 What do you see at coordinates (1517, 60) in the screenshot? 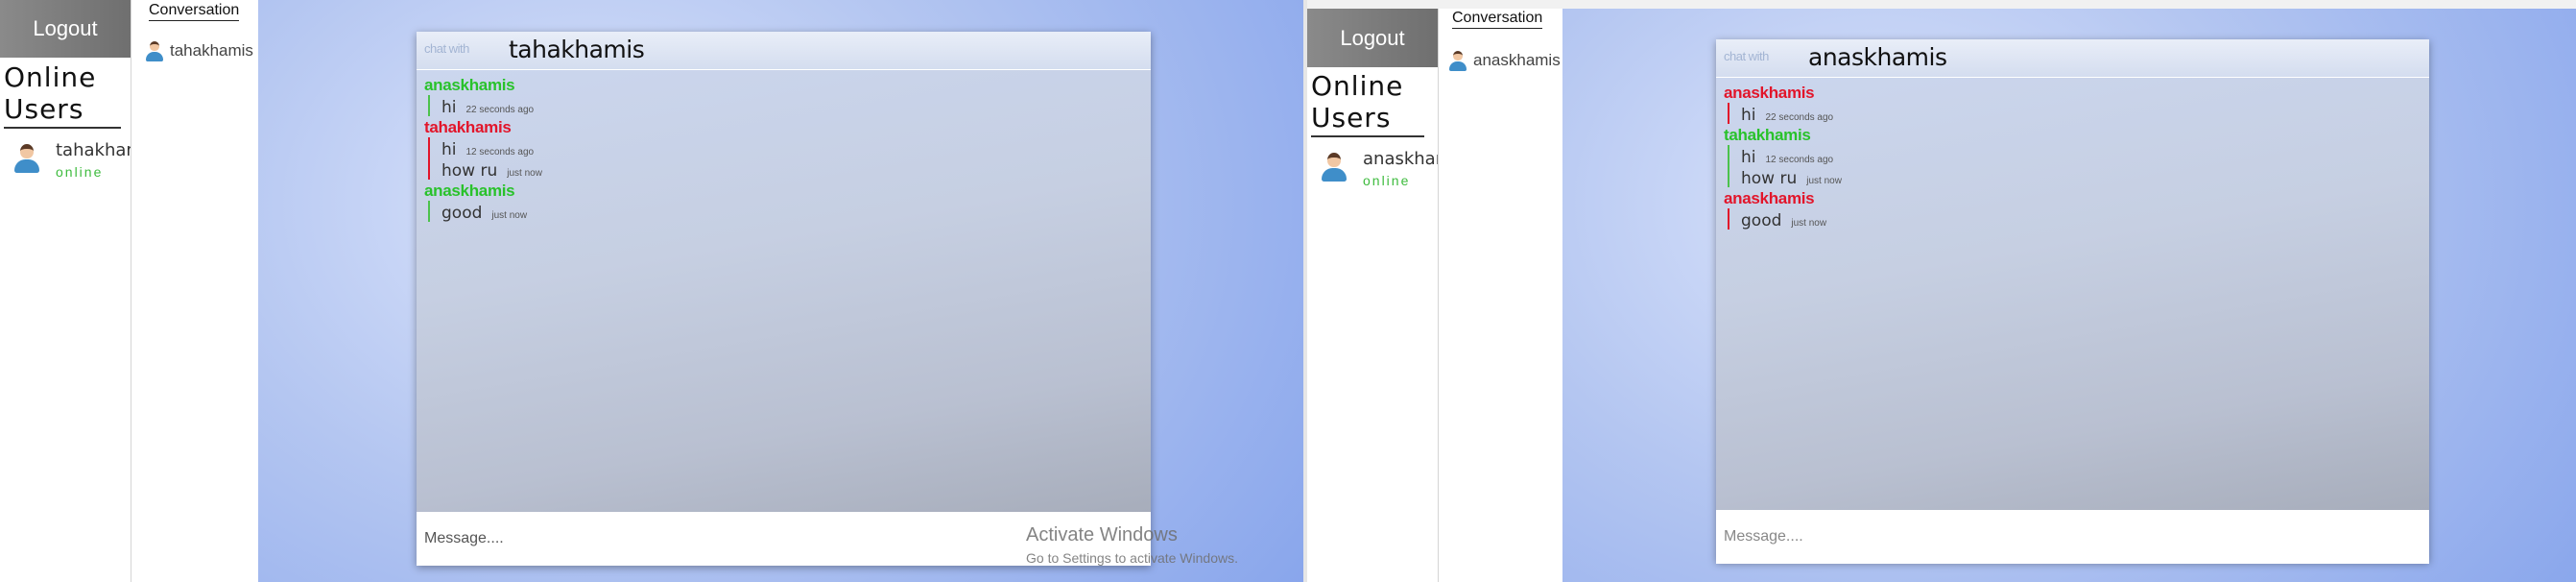
I see `conversation-user-name: anaskhamis` at bounding box center [1517, 60].